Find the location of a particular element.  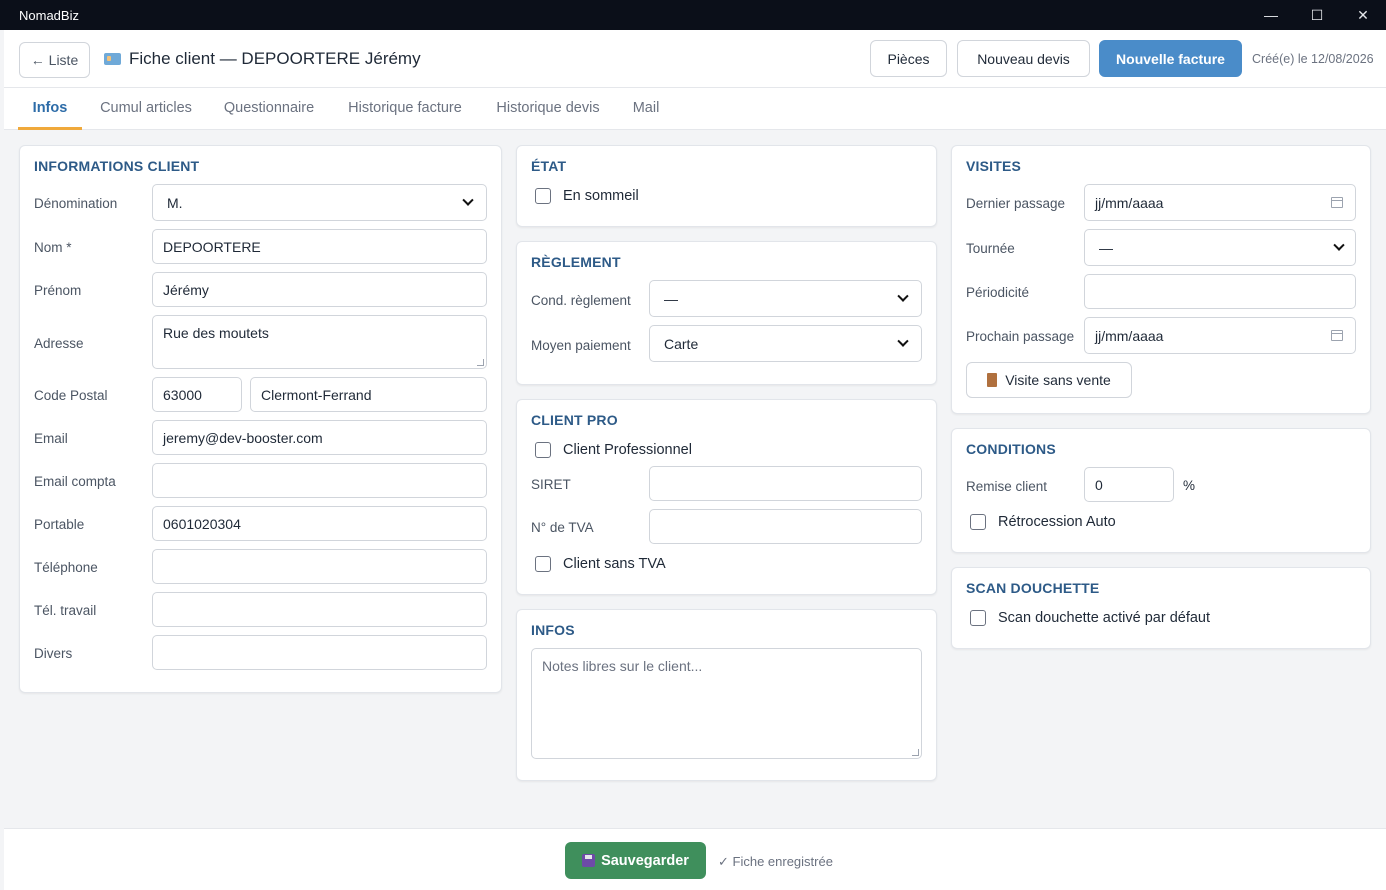

telephone-label: Téléphone is located at coordinates (66, 567).